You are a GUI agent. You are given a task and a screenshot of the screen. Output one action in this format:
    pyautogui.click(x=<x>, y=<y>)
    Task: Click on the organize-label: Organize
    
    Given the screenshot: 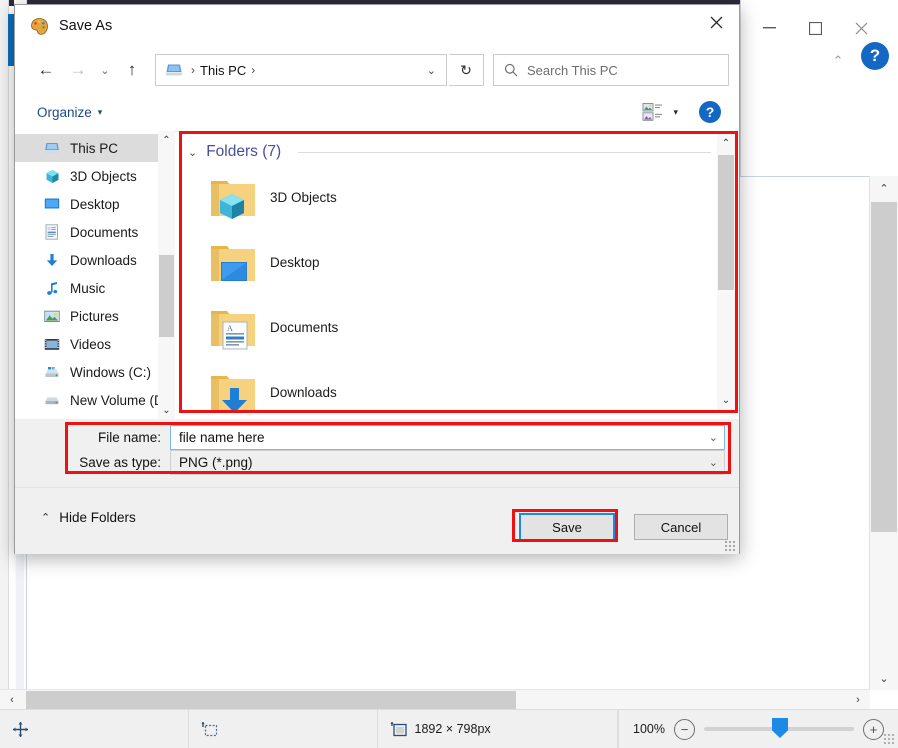 What is the action you would take?
    pyautogui.click(x=64, y=112)
    